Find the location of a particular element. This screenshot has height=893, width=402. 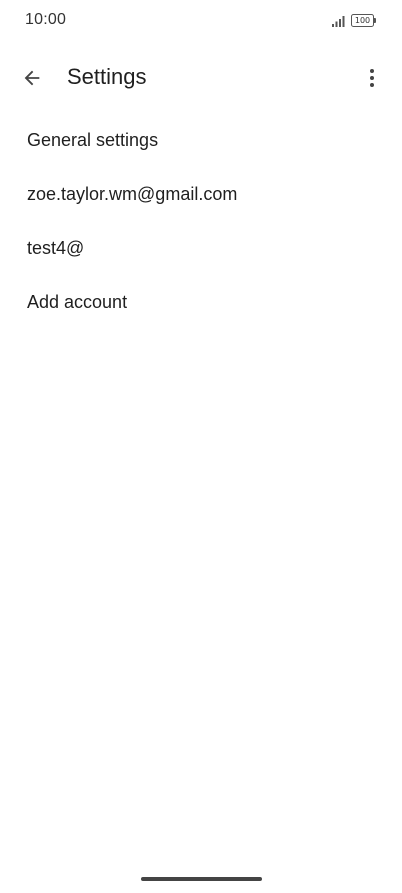

status-time: 10:00 is located at coordinates (46, 19).